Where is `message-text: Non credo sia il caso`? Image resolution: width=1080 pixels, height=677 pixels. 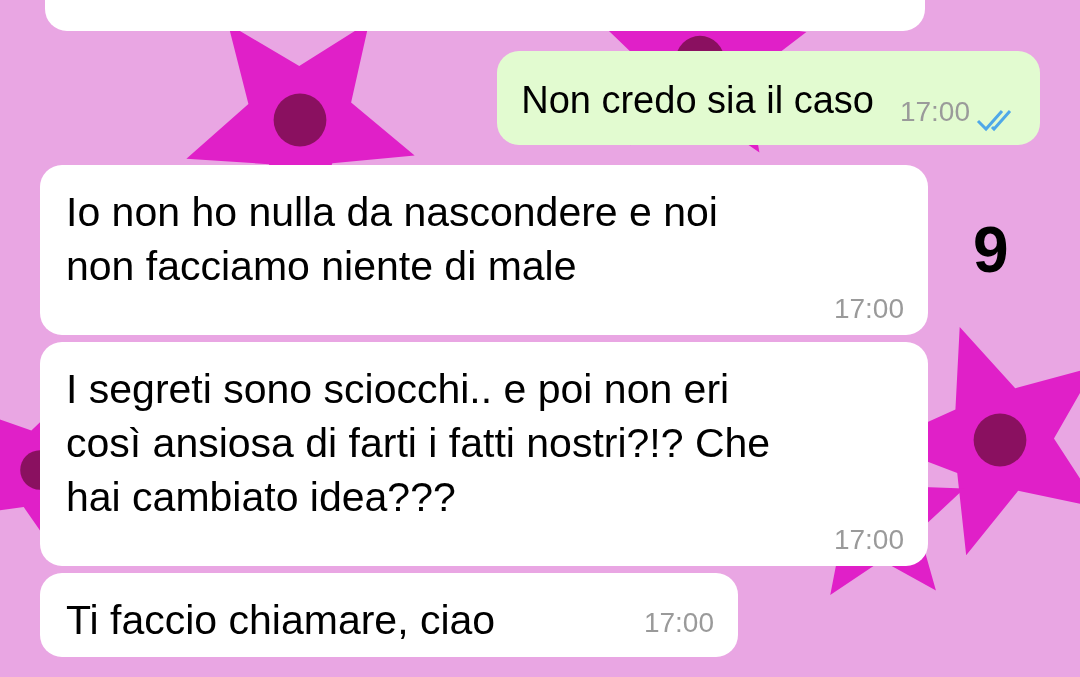 message-text: Non credo sia il caso is located at coordinates (697, 100).